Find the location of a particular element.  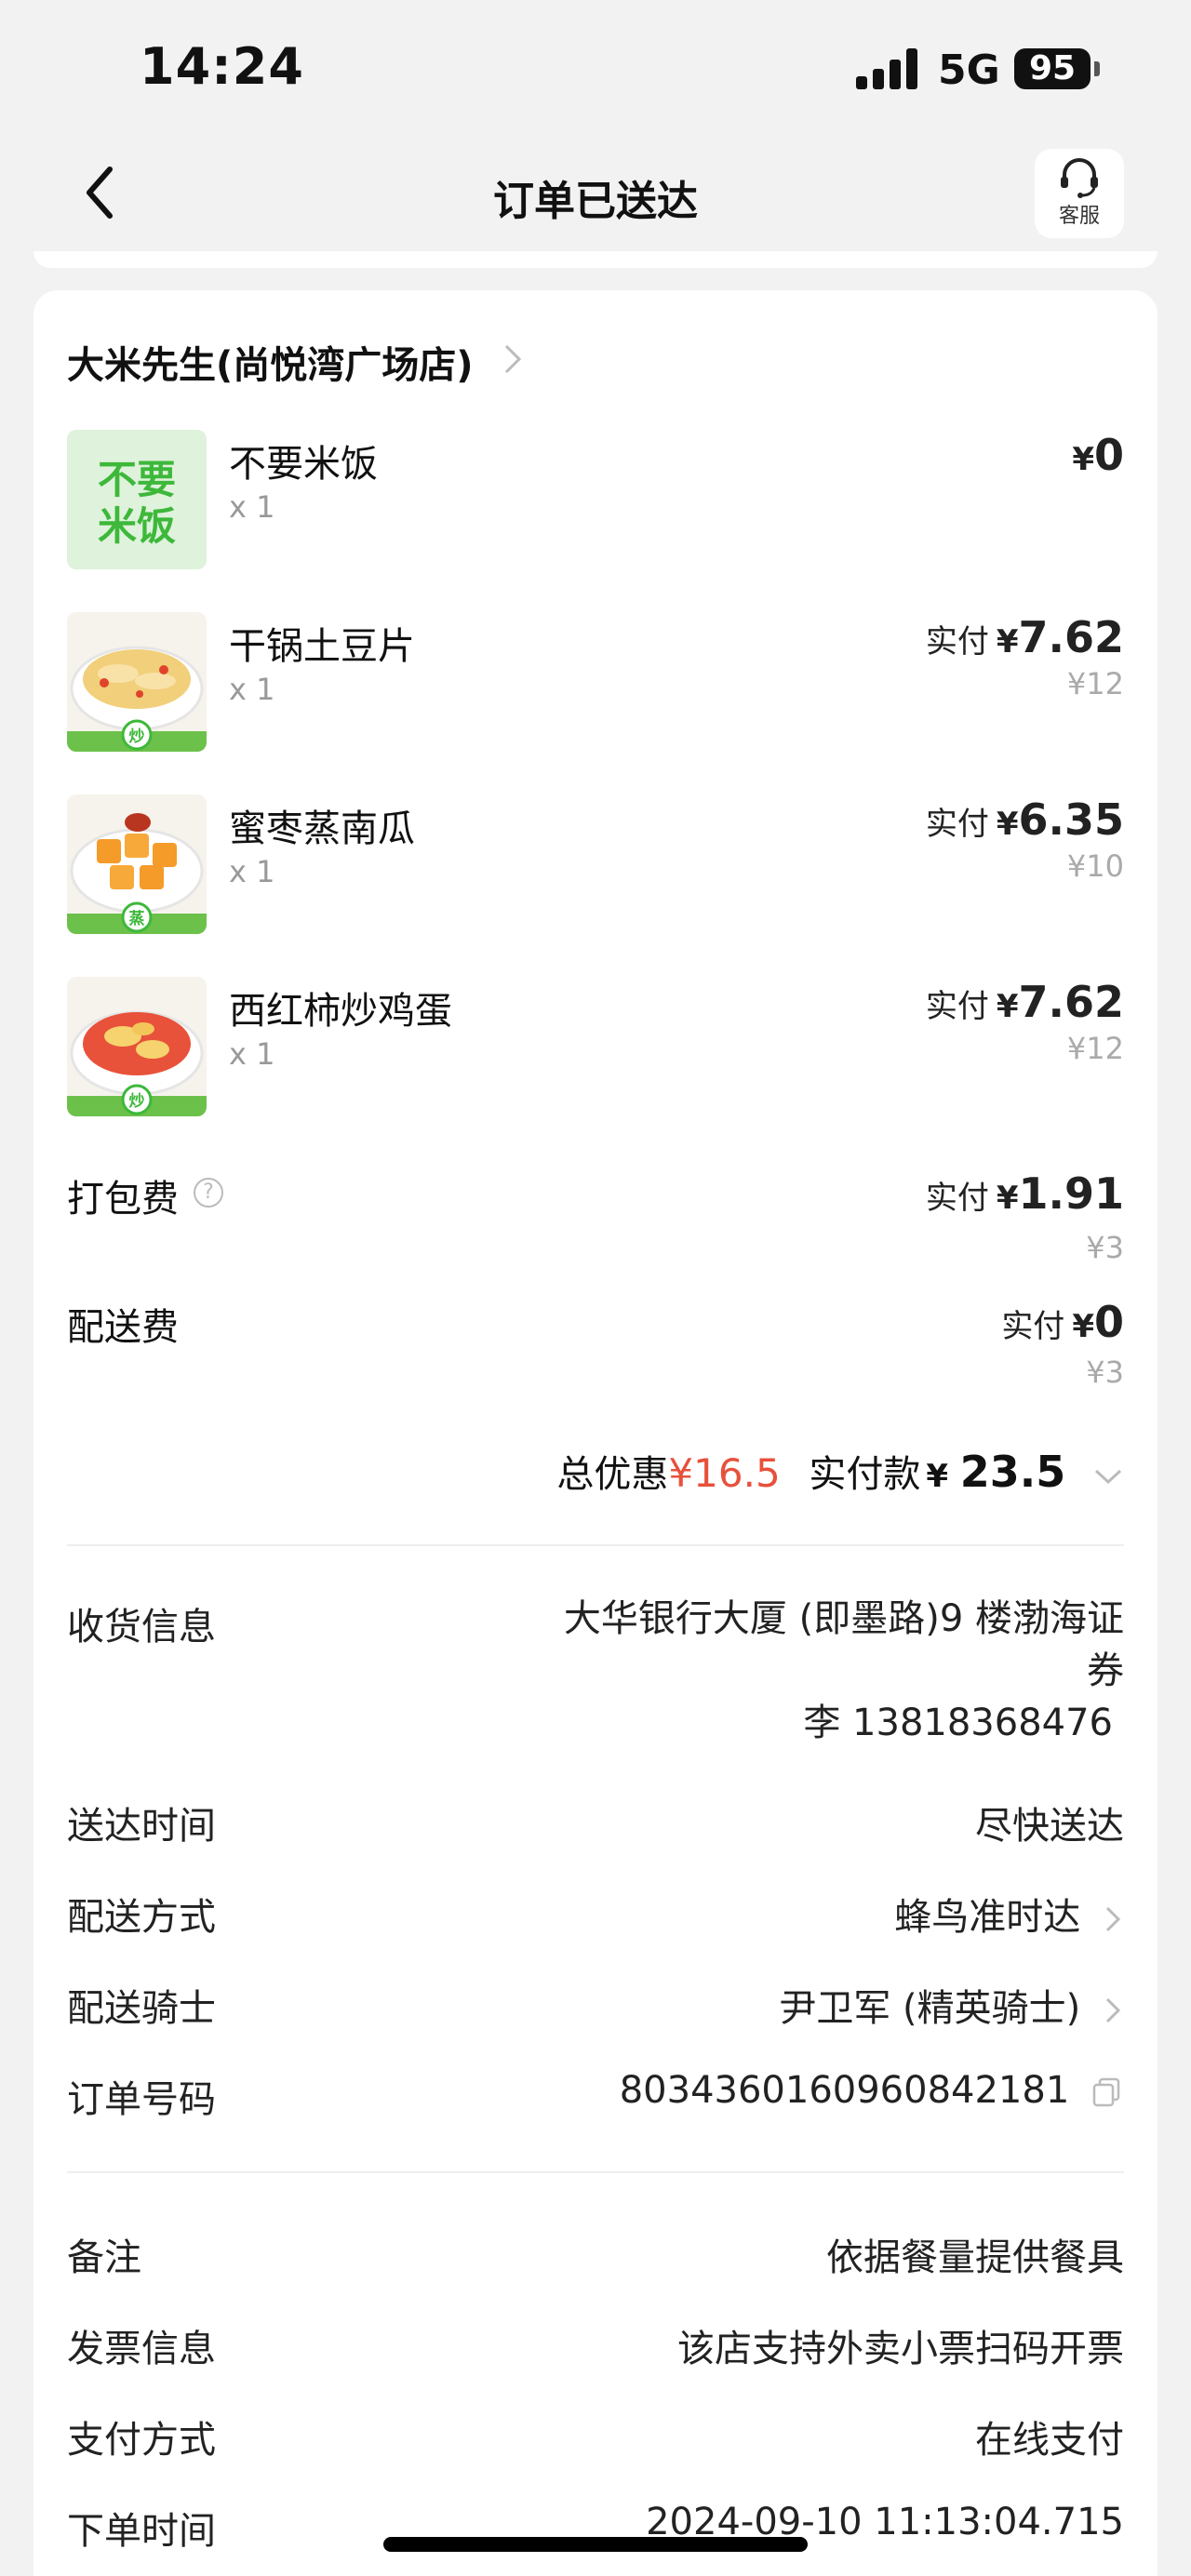

help-icon: ? is located at coordinates (208, 1193).